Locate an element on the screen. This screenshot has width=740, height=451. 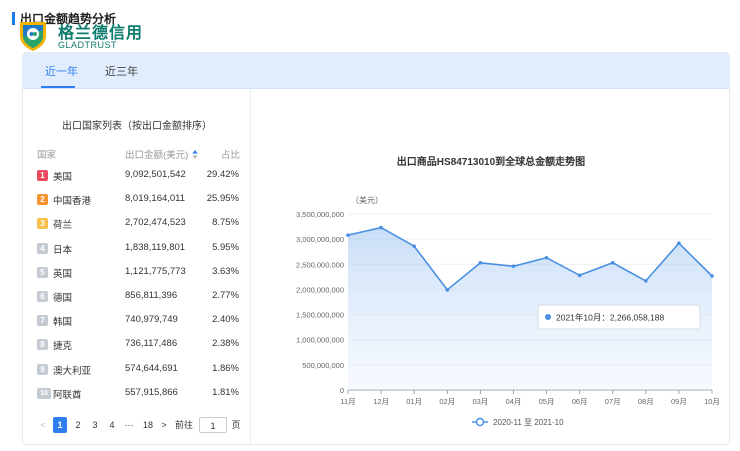
country-row: 4 日本 1,838,119,801 5.95% is located at coordinates (137, 250).